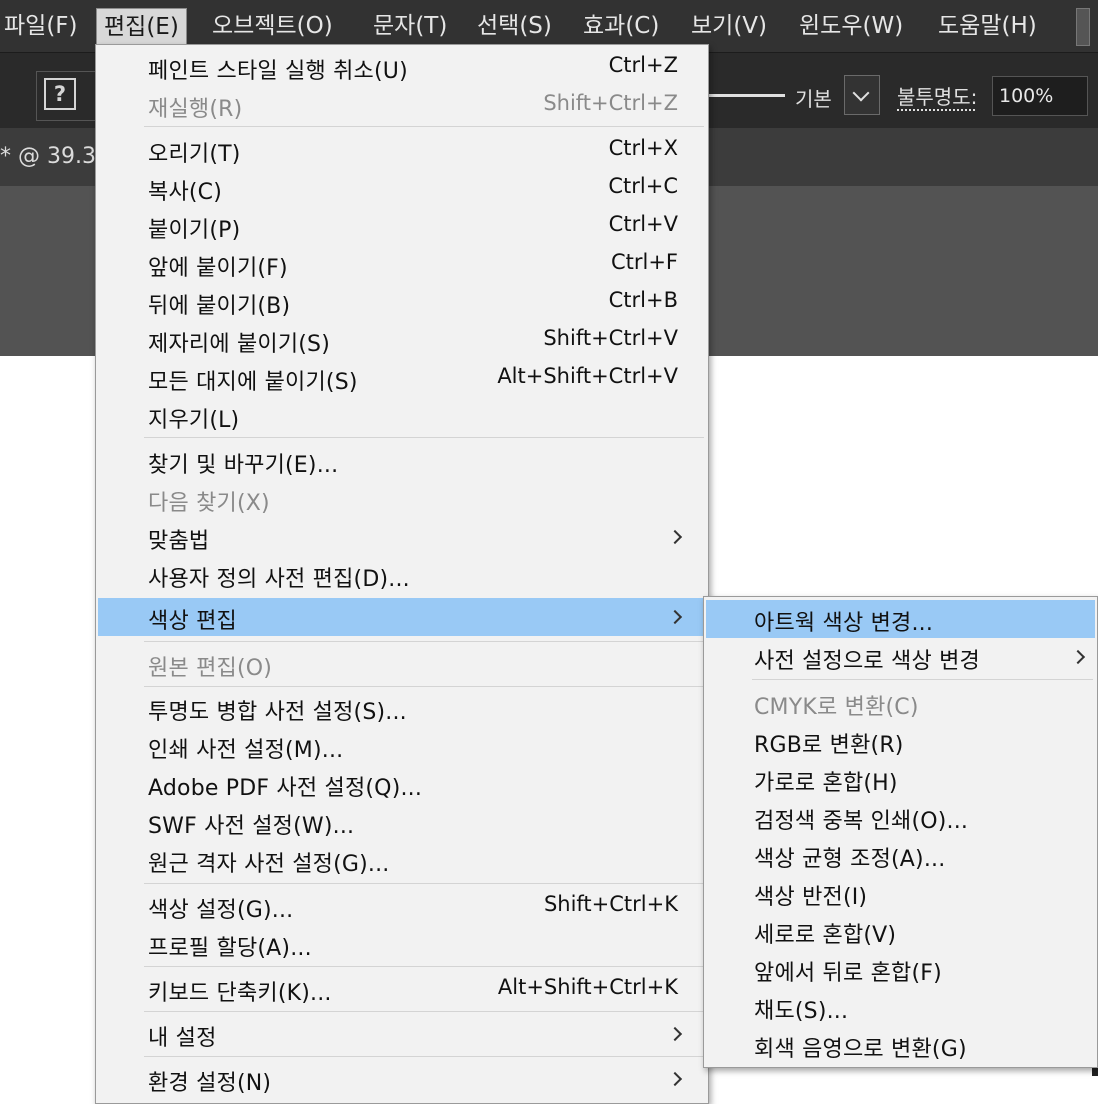  I want to click on menu-item-label: 맞춤법, so click(179, 541).